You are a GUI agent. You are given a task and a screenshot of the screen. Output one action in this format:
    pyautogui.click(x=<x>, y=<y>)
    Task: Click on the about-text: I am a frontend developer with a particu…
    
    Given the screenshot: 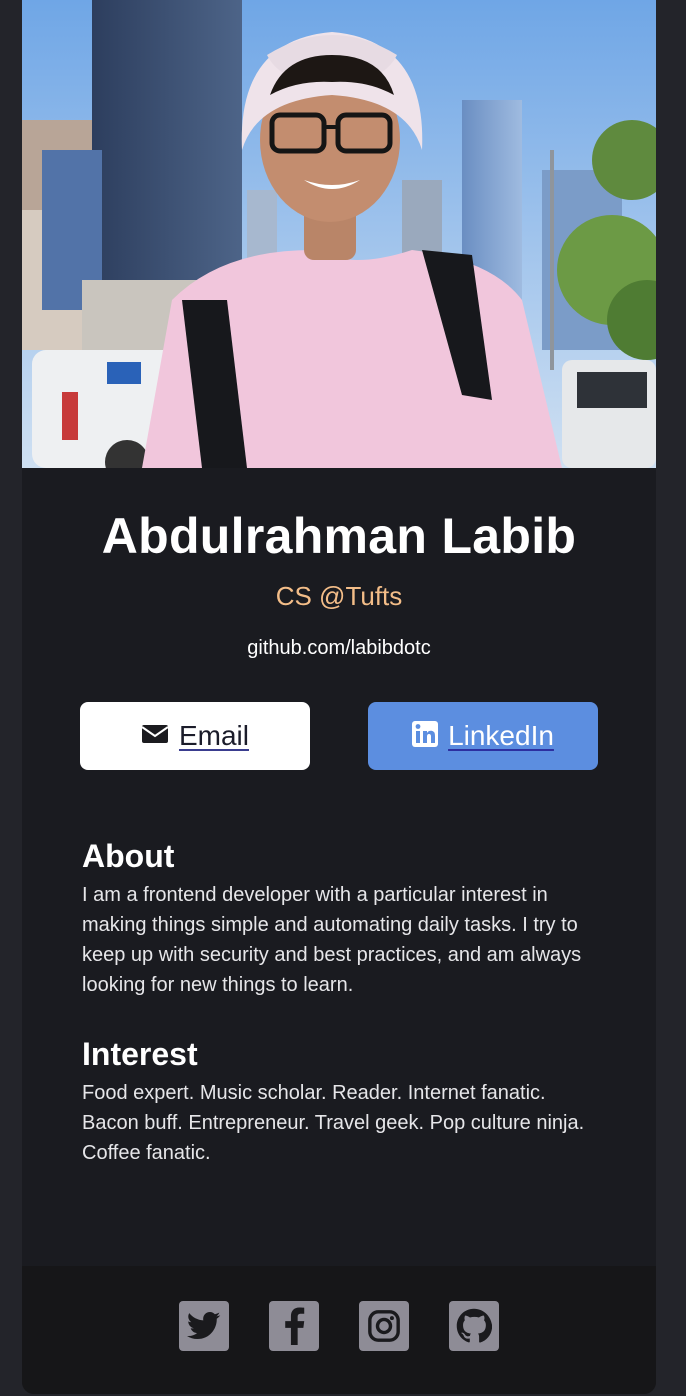 What is the action you would take?
    pyautogui.click(x=332, y=940)
    